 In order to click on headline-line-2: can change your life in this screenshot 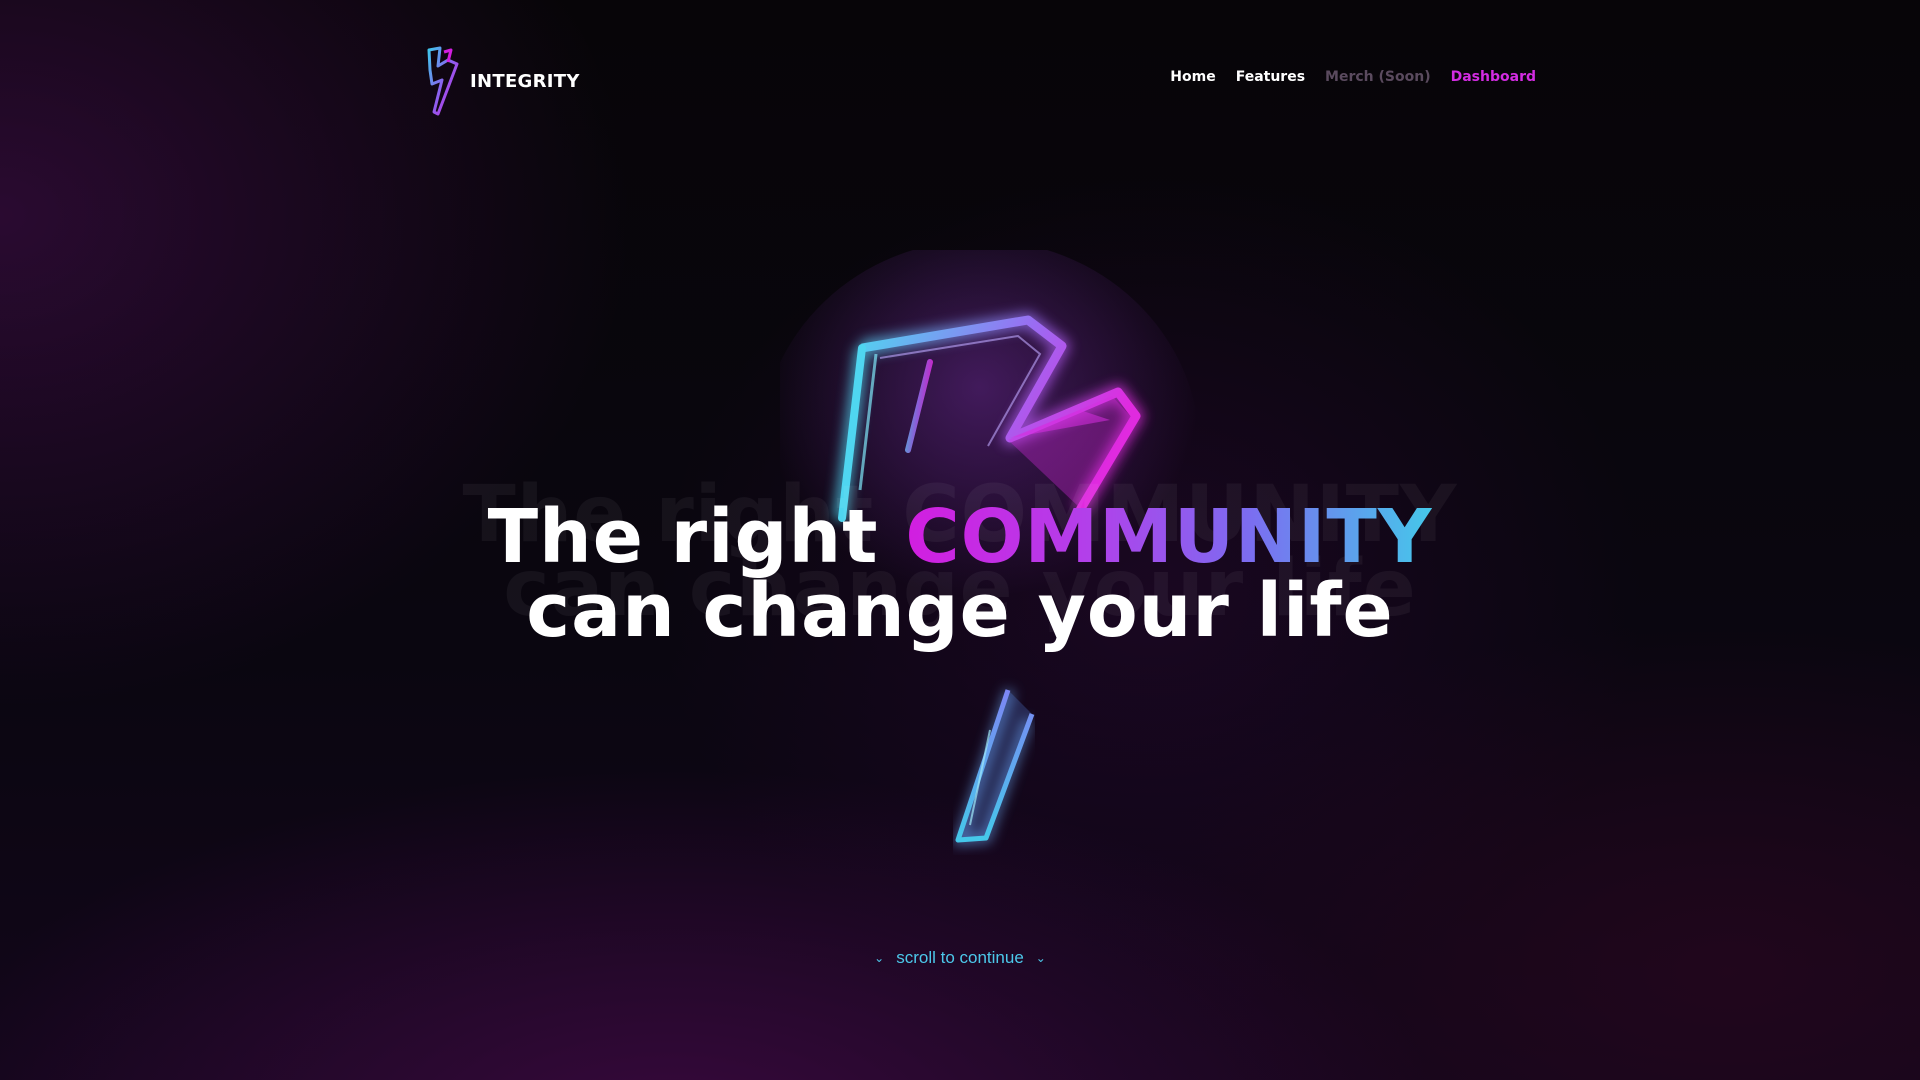, I will do `click(960, 611)`.